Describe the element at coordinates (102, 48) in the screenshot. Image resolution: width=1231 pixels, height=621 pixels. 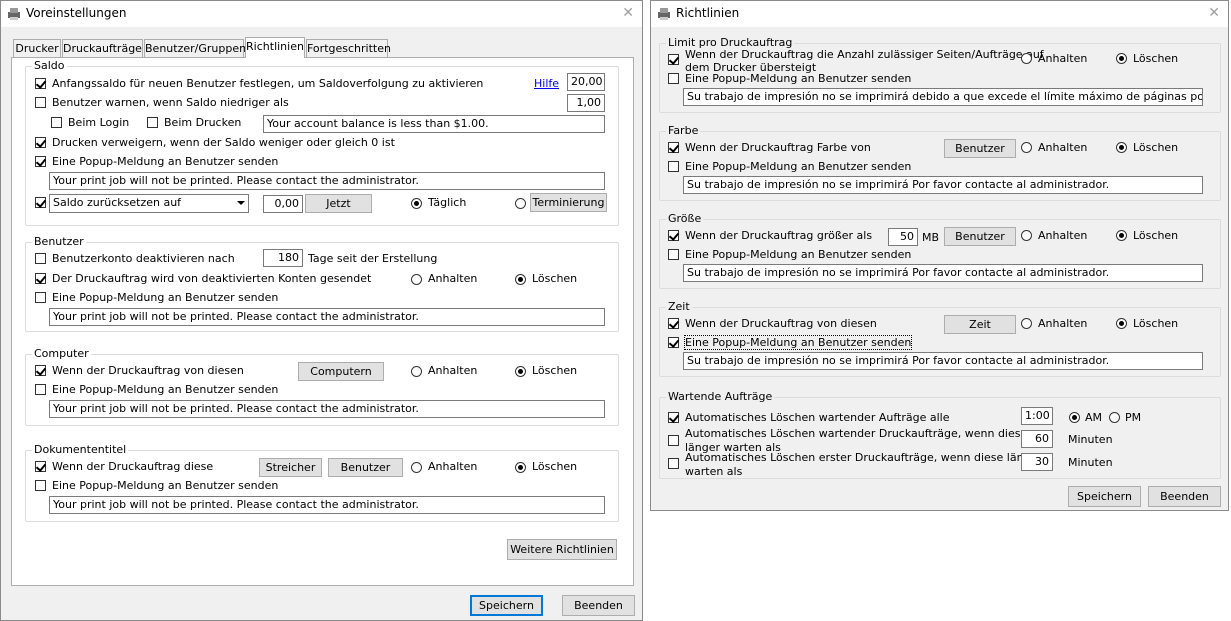
I see `tab-druckauftraege: Druckaufträge` at that location.